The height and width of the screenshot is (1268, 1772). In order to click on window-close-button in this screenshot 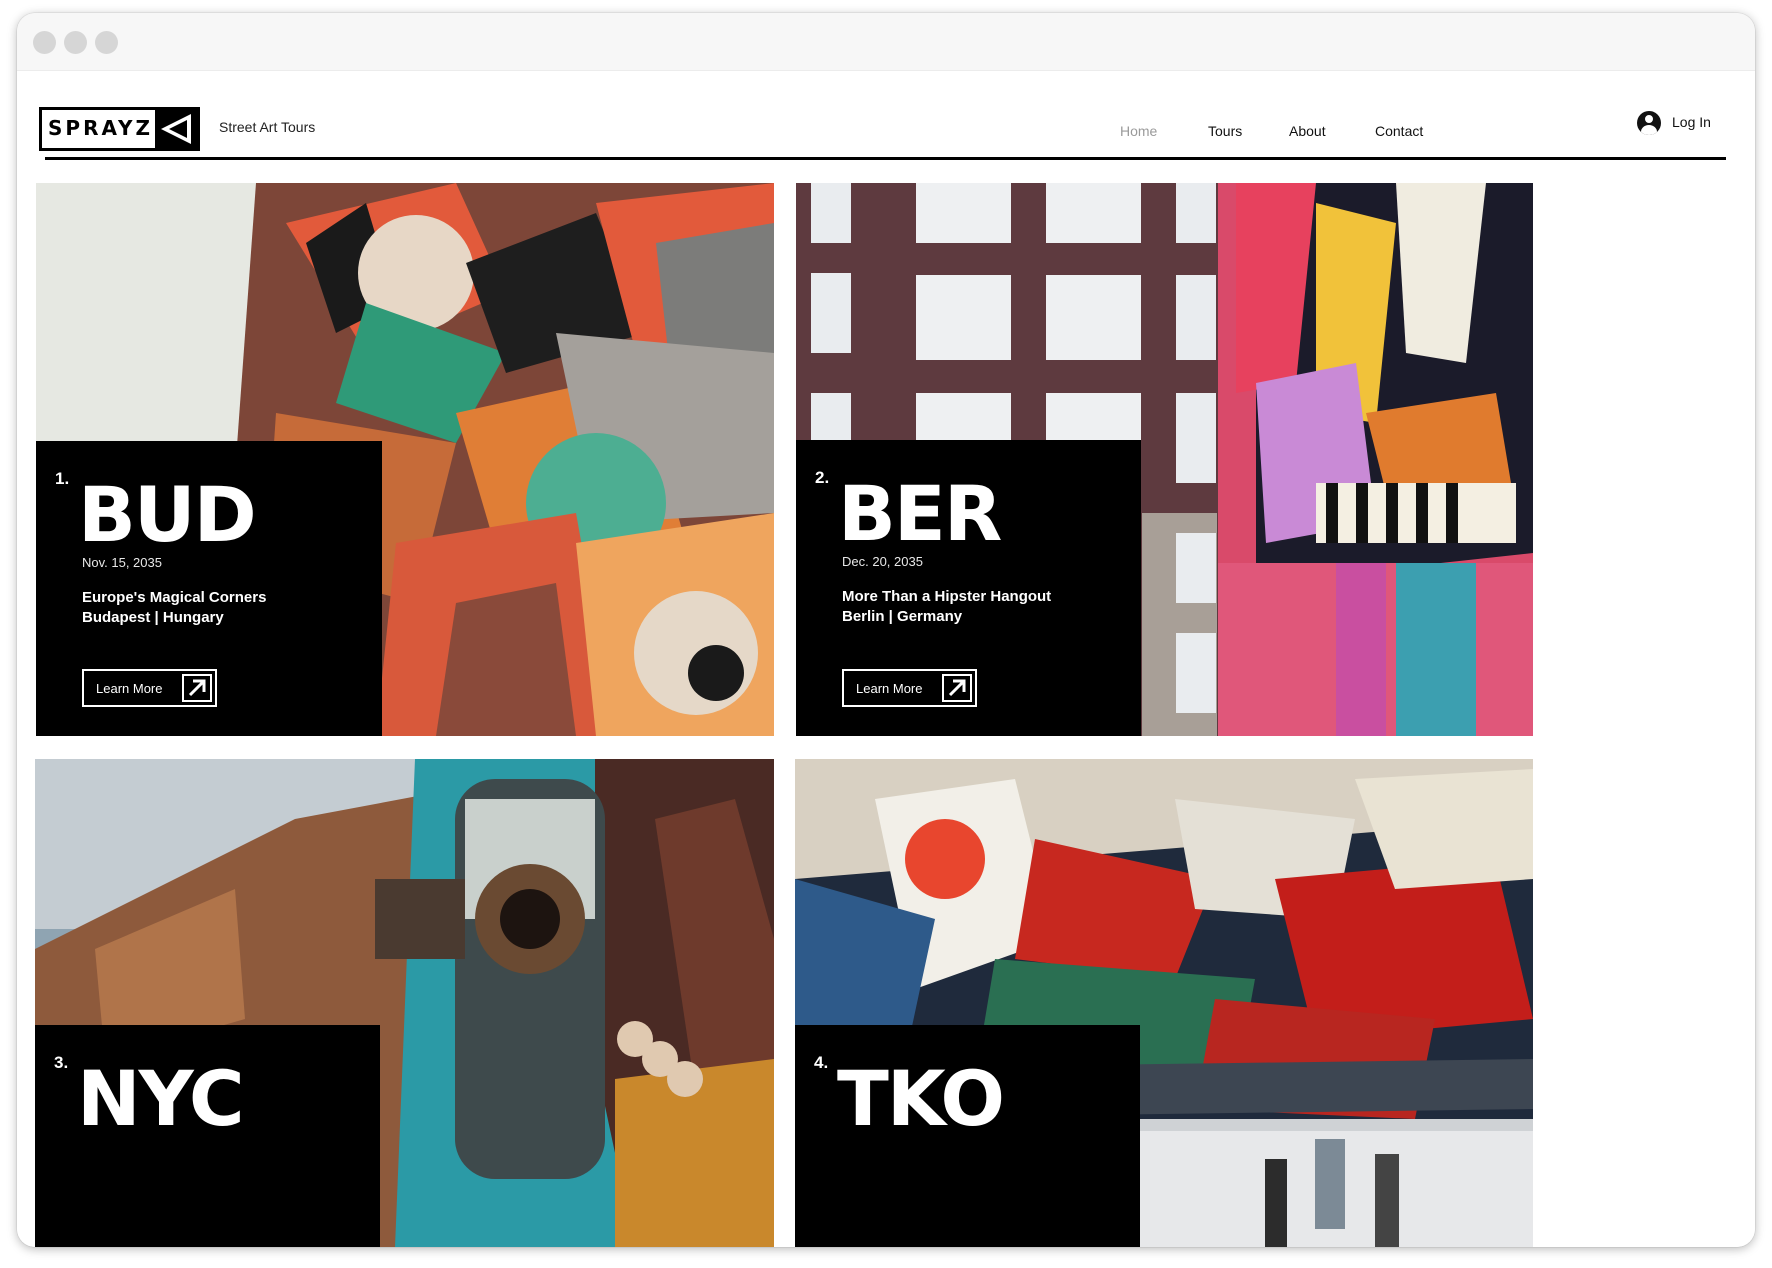, I will do `click(44, 42)`.